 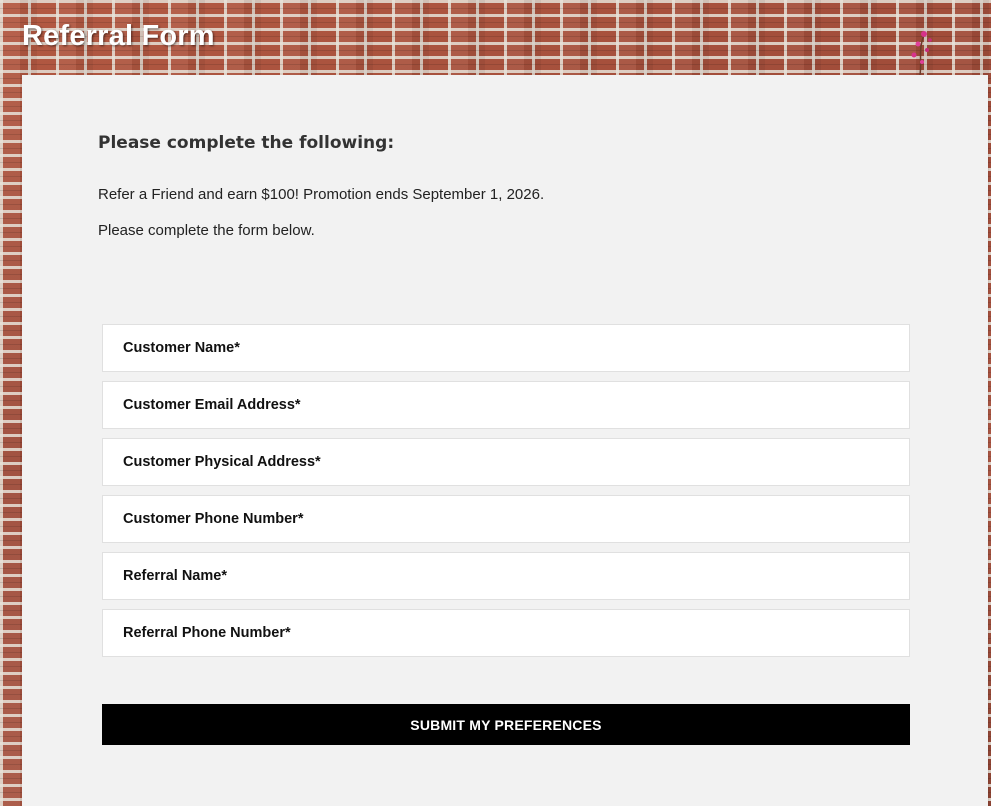 What do you see at coordinates (213, 519) in the screenshot?
I see `field-label: Customer Phone Number*` at bounding box center [213, 519].